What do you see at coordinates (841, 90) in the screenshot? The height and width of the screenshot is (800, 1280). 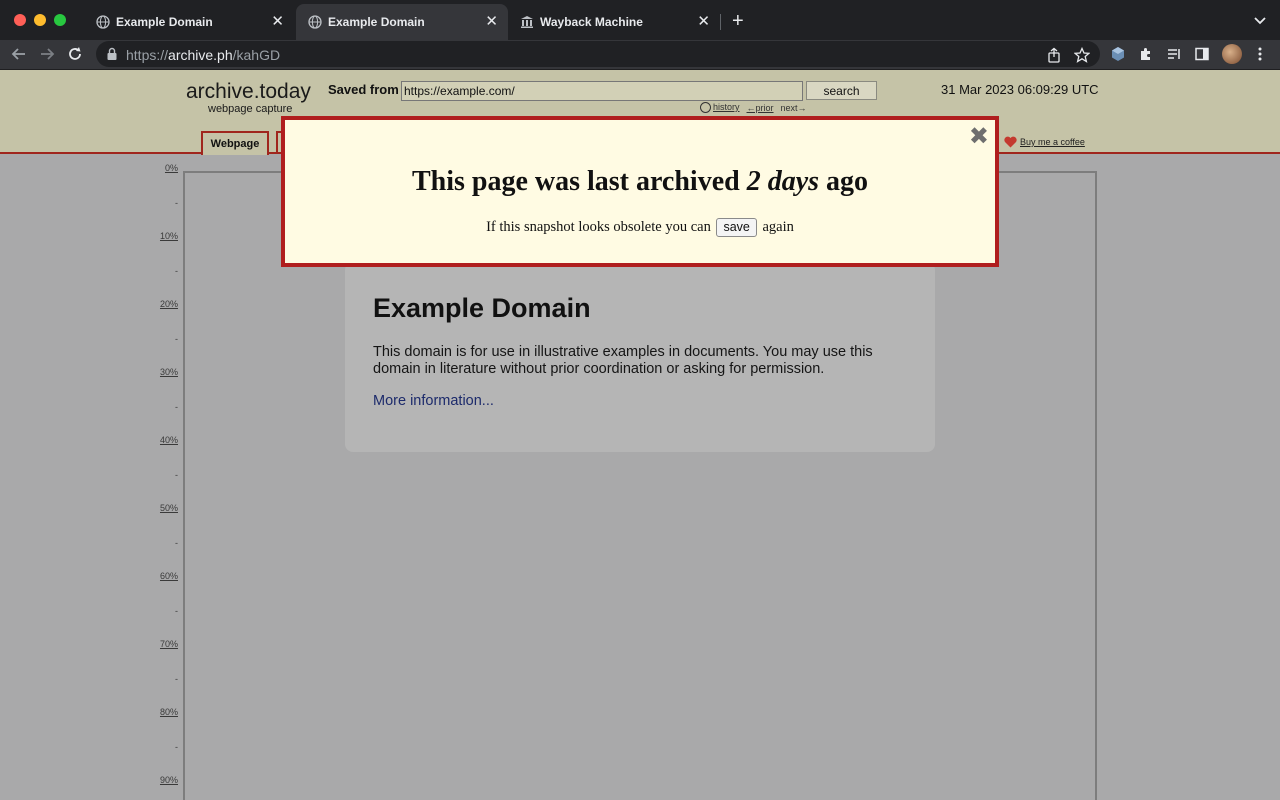 I see `search-button: search` at bounding box center [841, 90].